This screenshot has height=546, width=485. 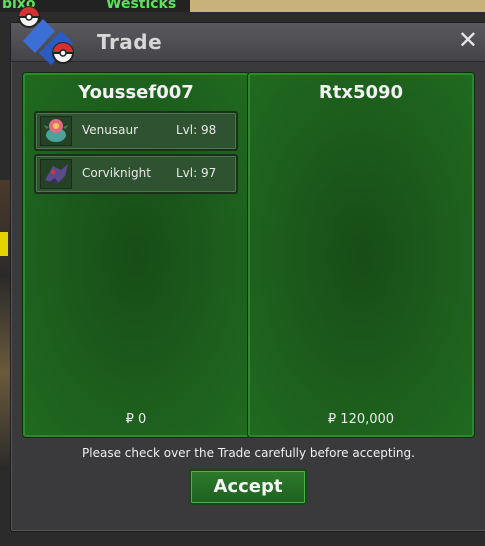 I want to click on partner-money-offer: ₽ 120,000, so click(x=361, y=419).